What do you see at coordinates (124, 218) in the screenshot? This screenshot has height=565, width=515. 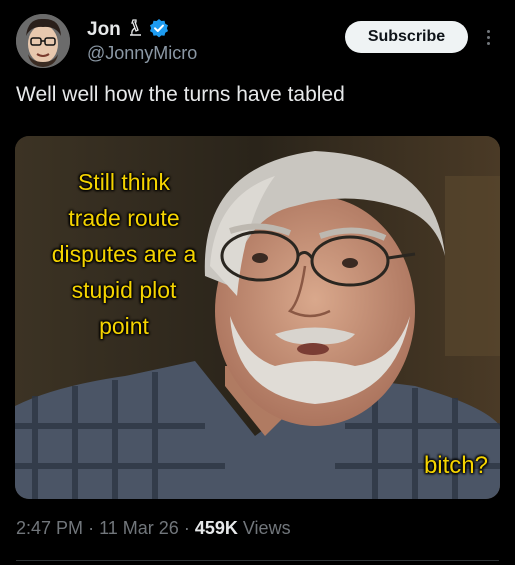 I see `caption-line: trade route` at bounding box center [124, 218].